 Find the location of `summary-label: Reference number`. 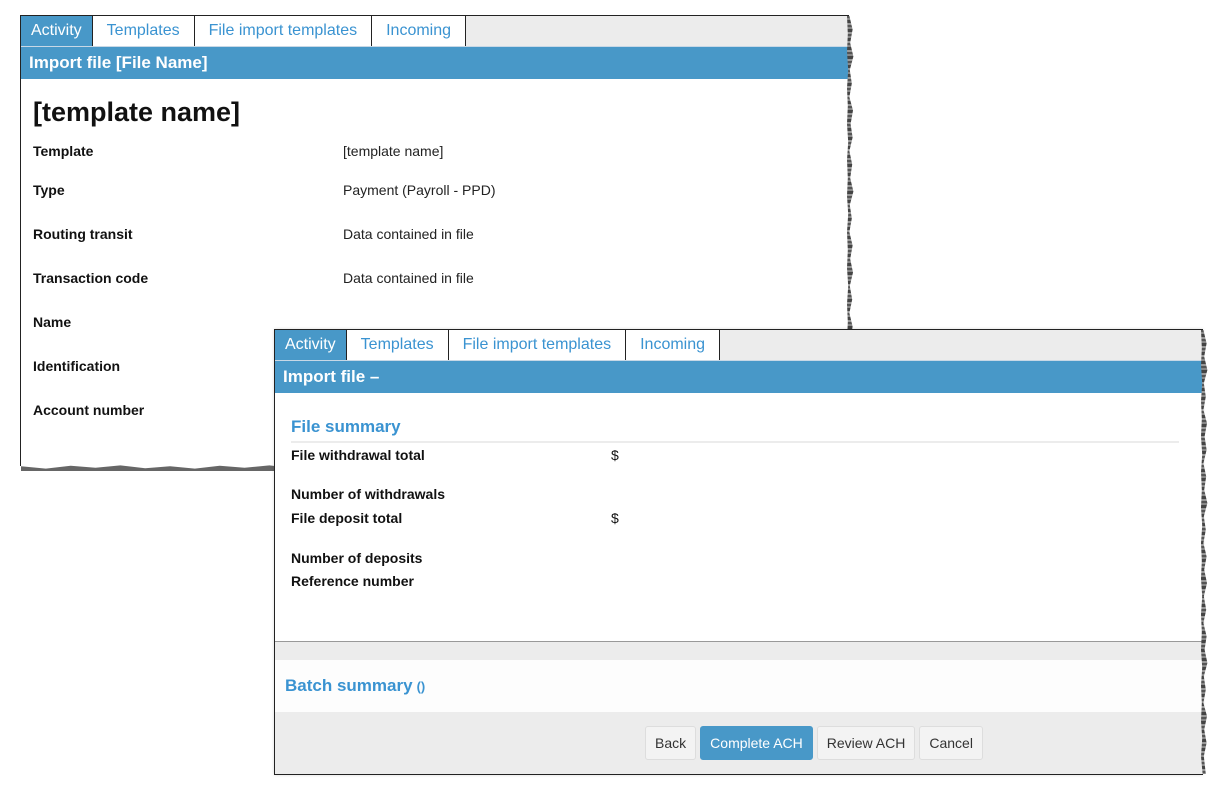

summary-label: Reference number is located at coordinates (352, 580).